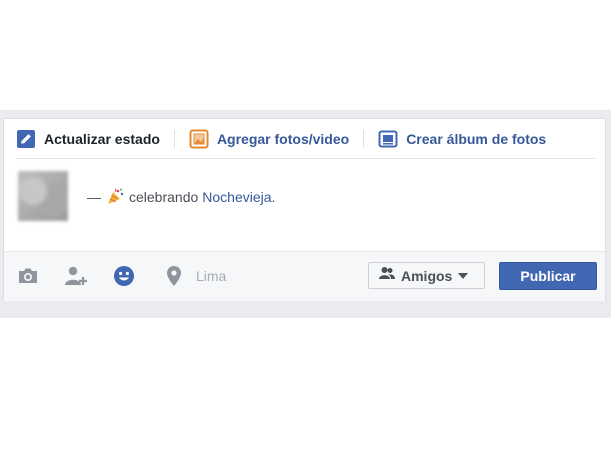  Describe the element at coordinates (164, 197) in the screenshot. I see `status-activity: celebrando` at that location.